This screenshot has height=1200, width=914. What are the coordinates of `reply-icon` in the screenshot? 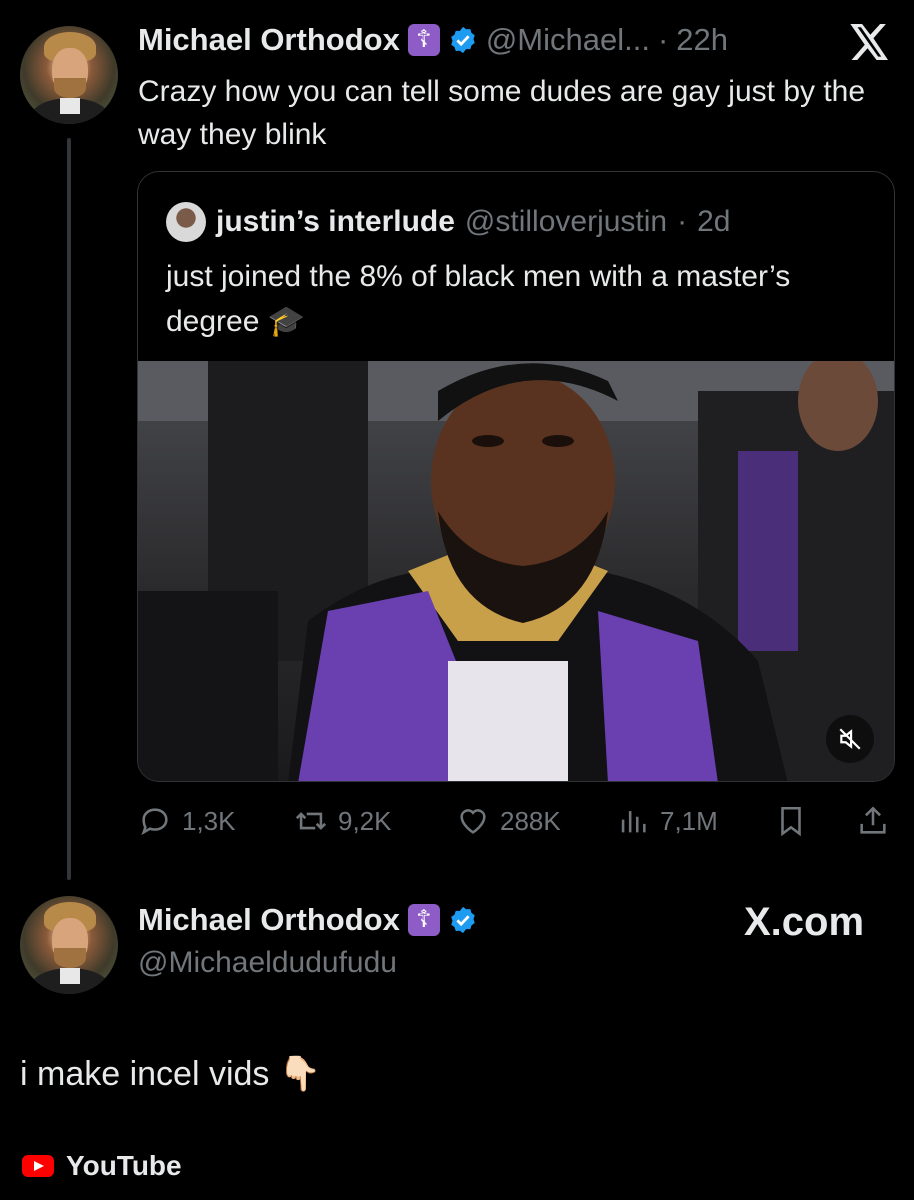 It's located at (154, 822).